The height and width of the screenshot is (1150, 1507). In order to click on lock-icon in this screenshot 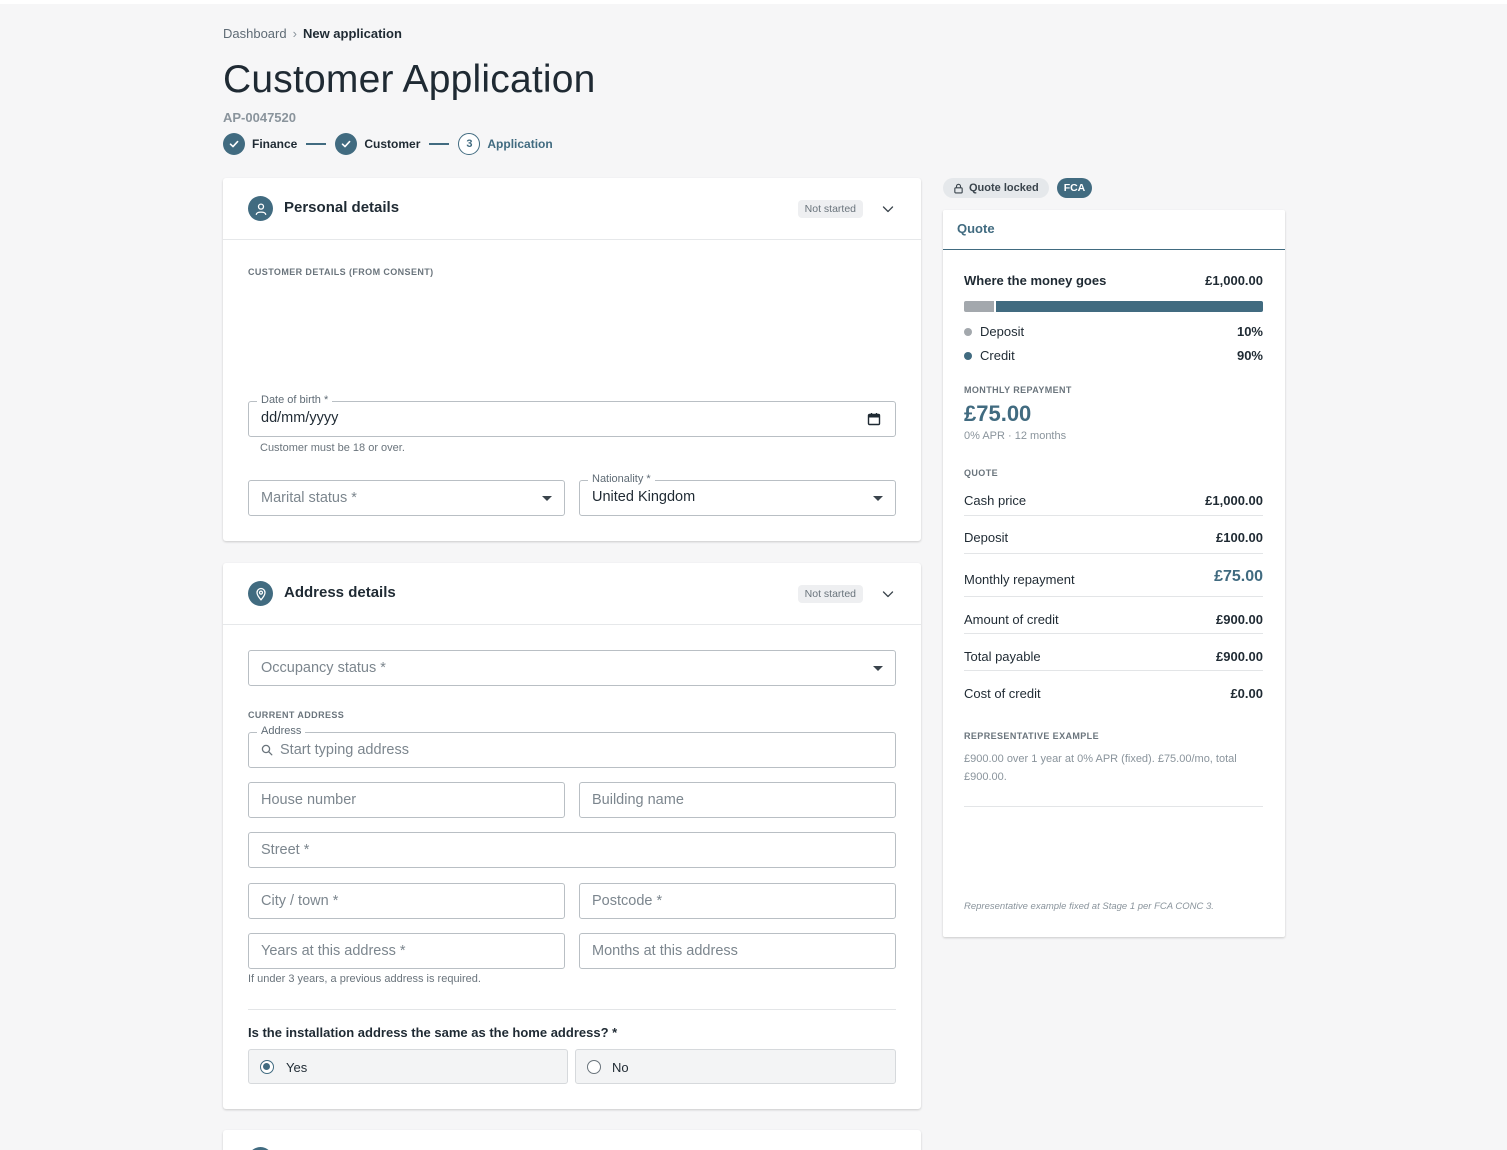, I will do `click(958, 188)`.